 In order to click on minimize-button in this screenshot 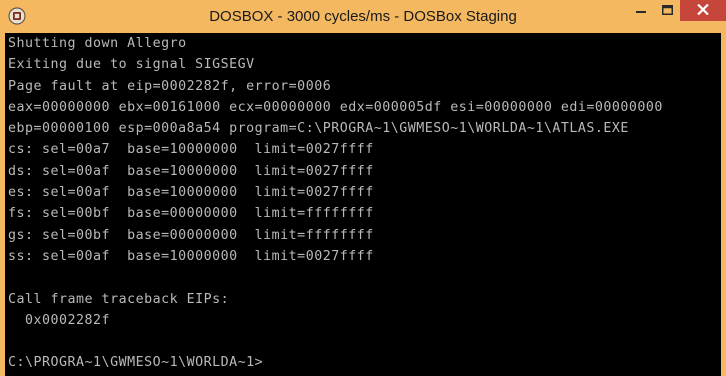, I will do `click(640, 10)`.